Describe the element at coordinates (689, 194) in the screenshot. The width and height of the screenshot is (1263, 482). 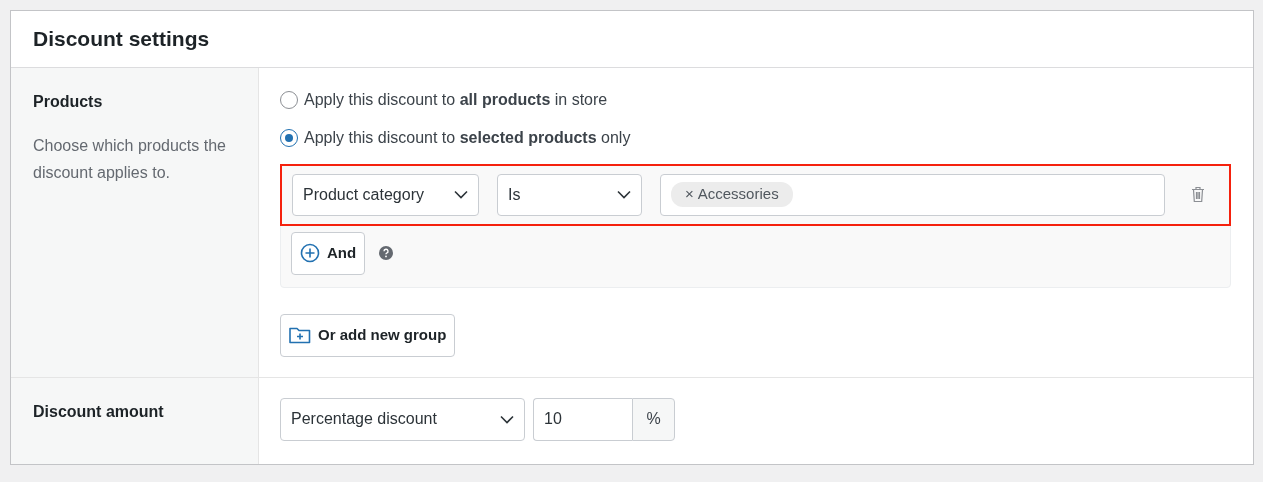
I see `remove-icon: ×` at that location.